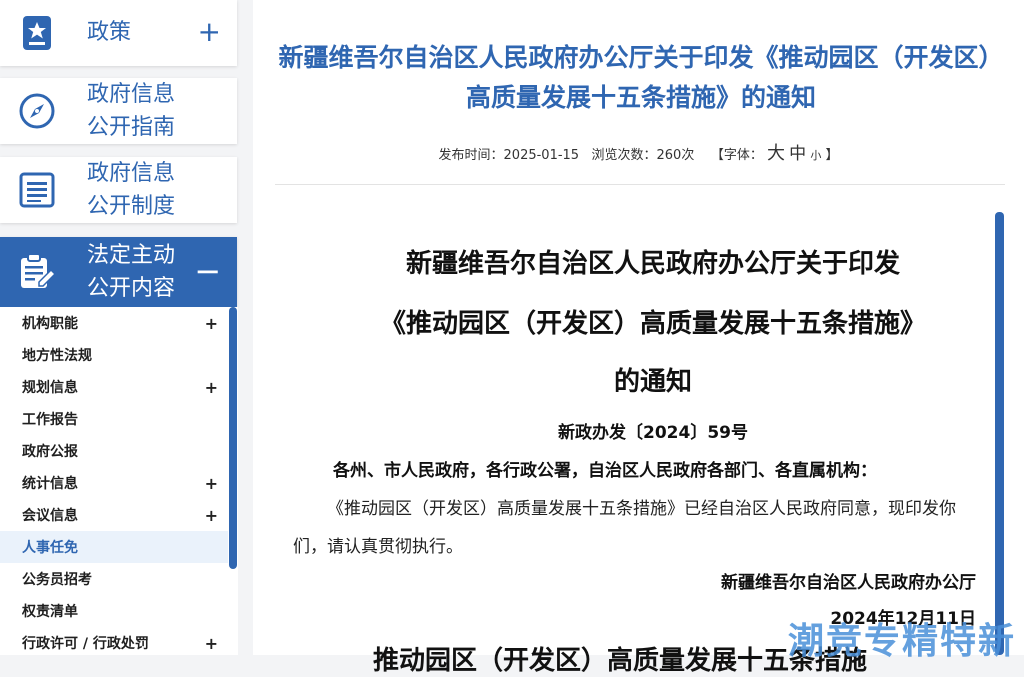 This screenshot has width=1024, height=677. What do you see at coordinates (848, 583) in the screenshot?
I see `signer: 新疆维吾尔自治区人民政府办公厅` at bounding box center [848, 583].